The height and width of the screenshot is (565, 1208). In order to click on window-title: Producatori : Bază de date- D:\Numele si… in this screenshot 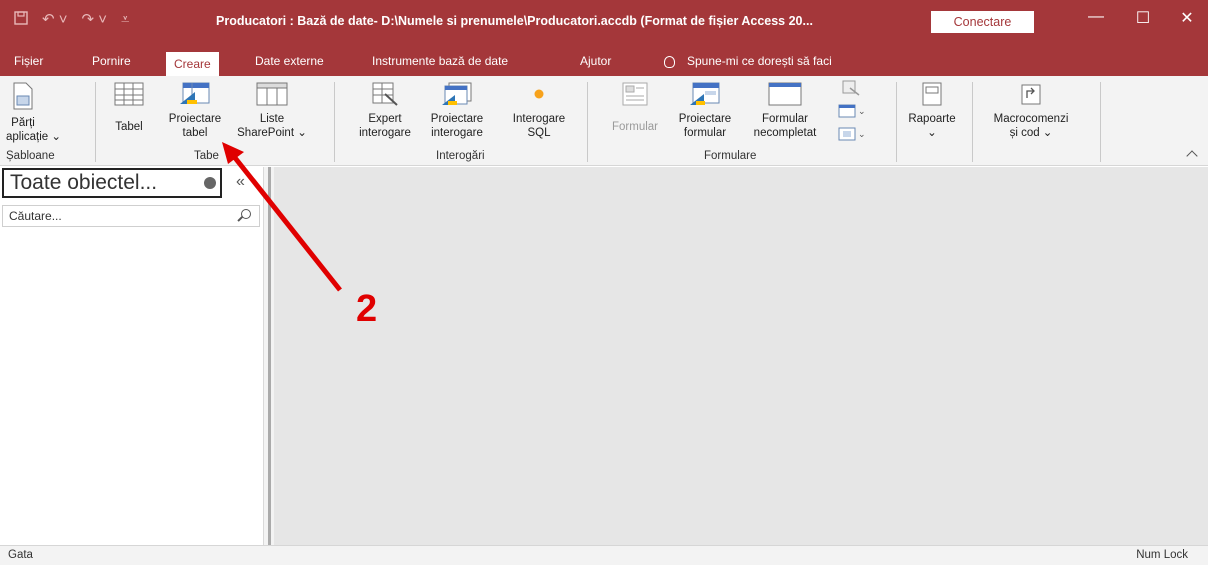, I will do `click(514, 21)`.